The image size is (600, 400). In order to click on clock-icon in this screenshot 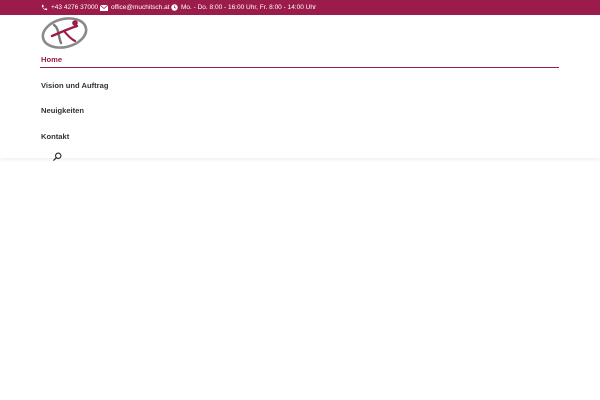, I will do `click(174, 7)`.